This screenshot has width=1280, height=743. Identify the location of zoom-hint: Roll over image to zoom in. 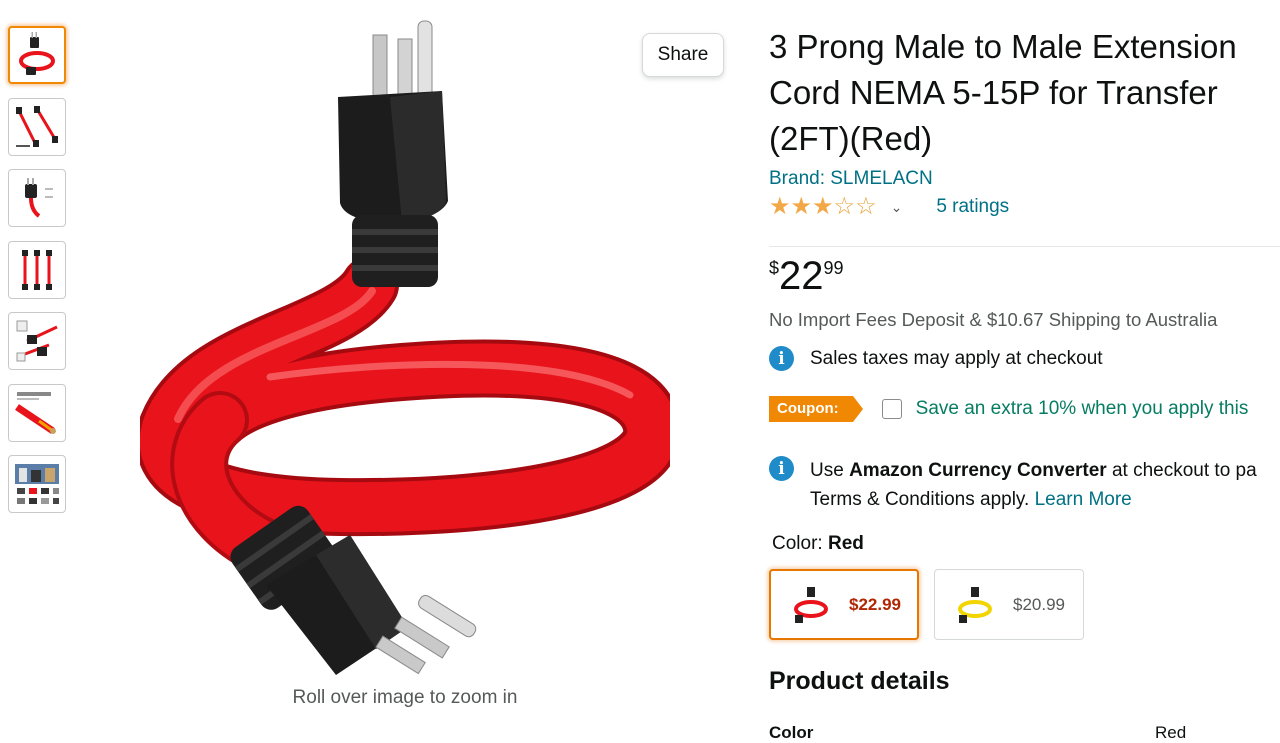
(405, 697).